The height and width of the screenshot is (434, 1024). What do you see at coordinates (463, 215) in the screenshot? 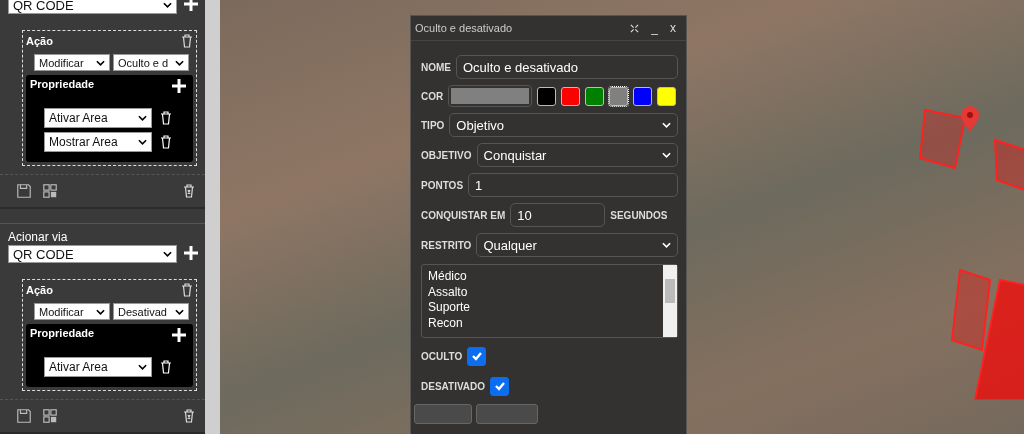
I see `field-label: CONQUISTAR EM` at bounding box center [463, 215].